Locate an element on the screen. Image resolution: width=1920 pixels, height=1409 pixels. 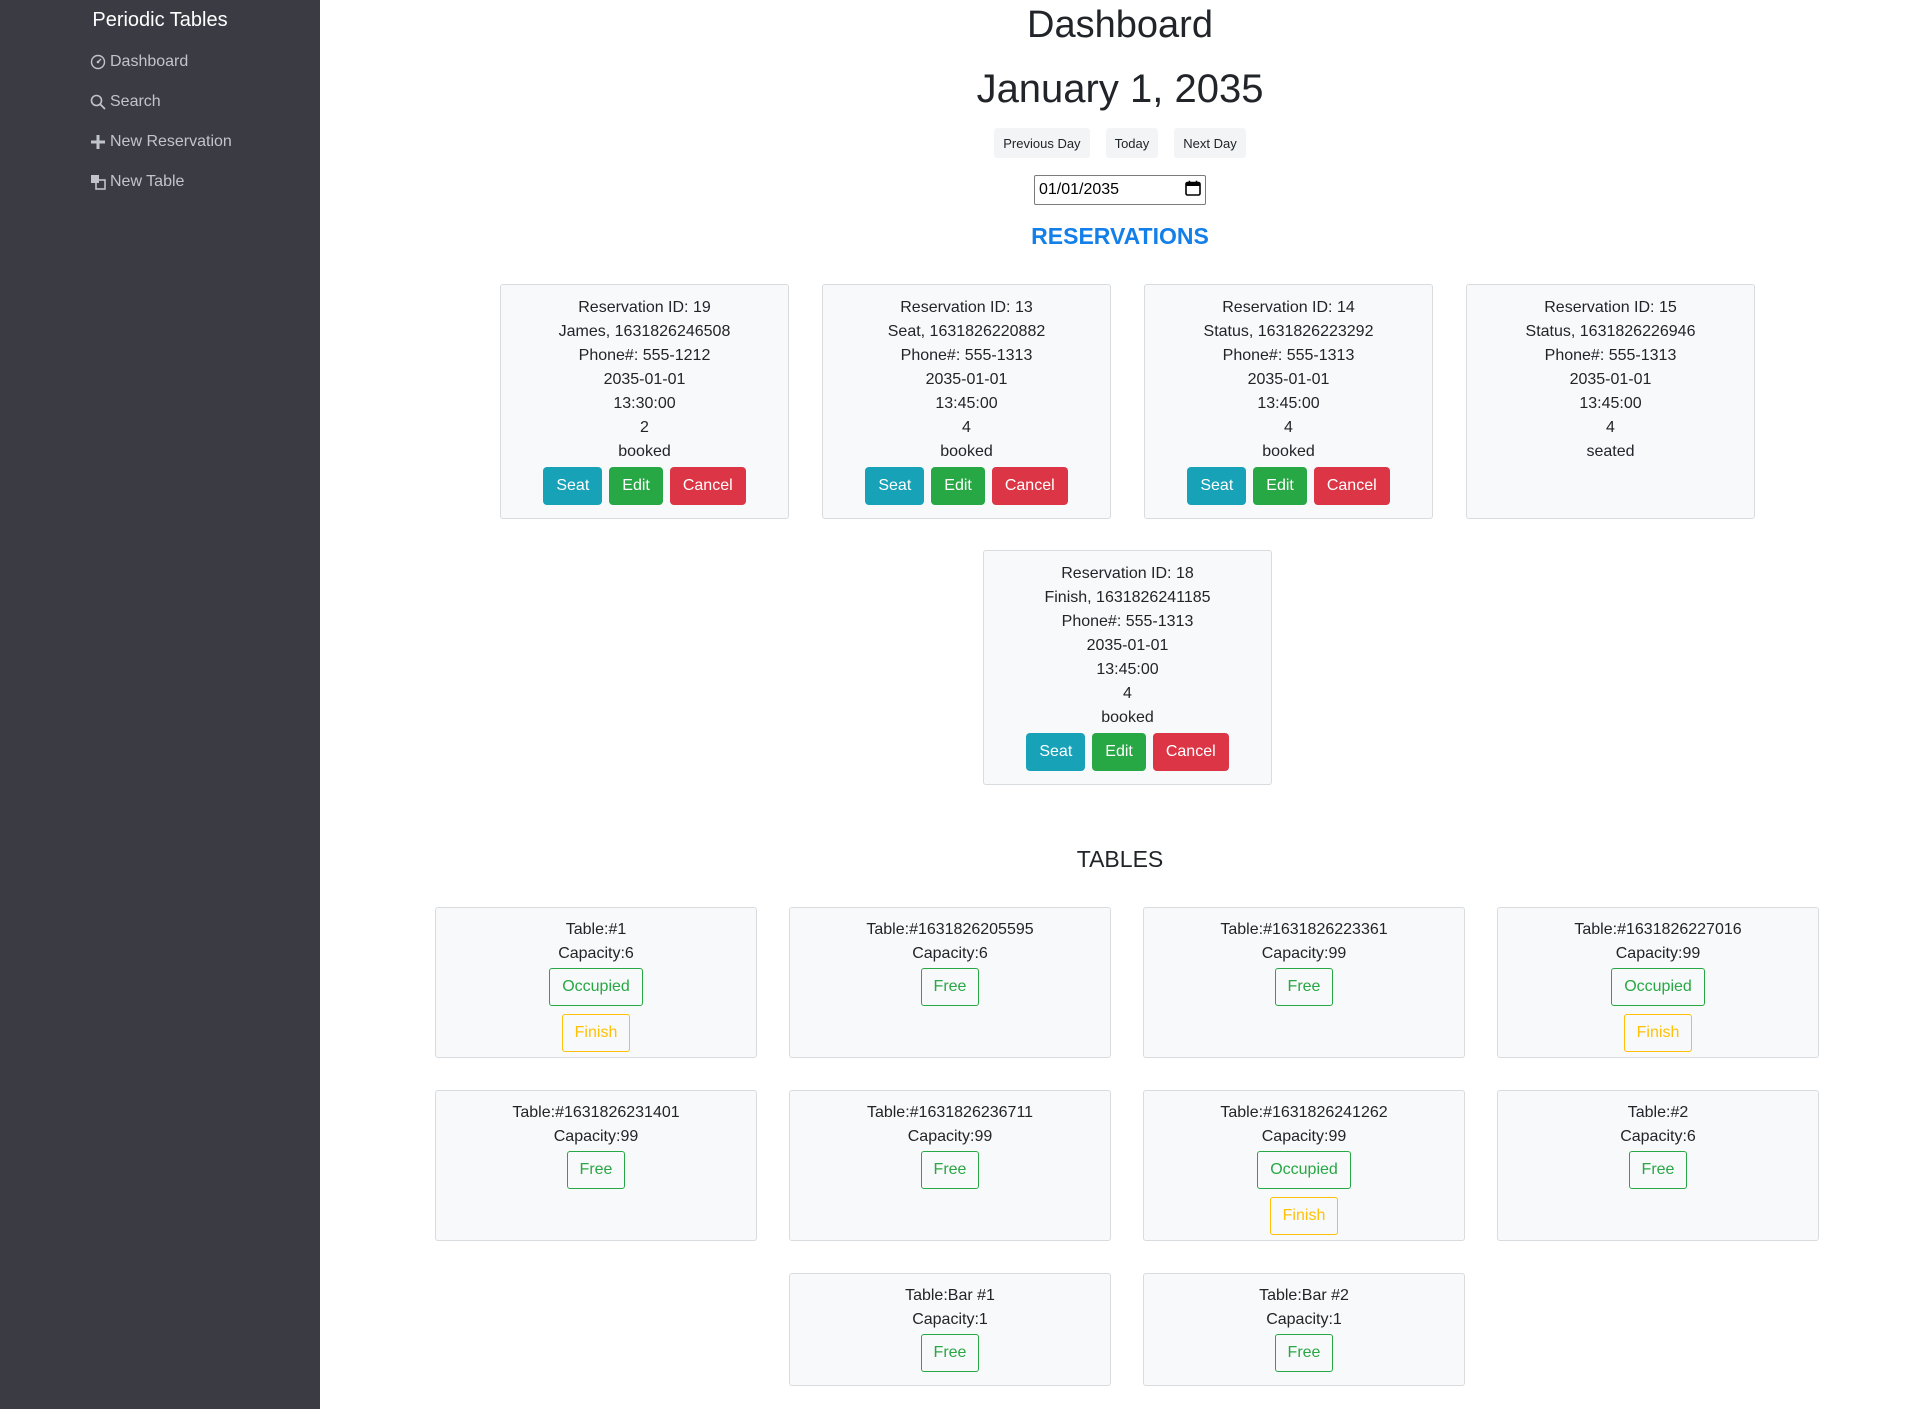
table-card: Table:#1 Capacity:6 Occupied Finish is located at coordinates (596, 982).